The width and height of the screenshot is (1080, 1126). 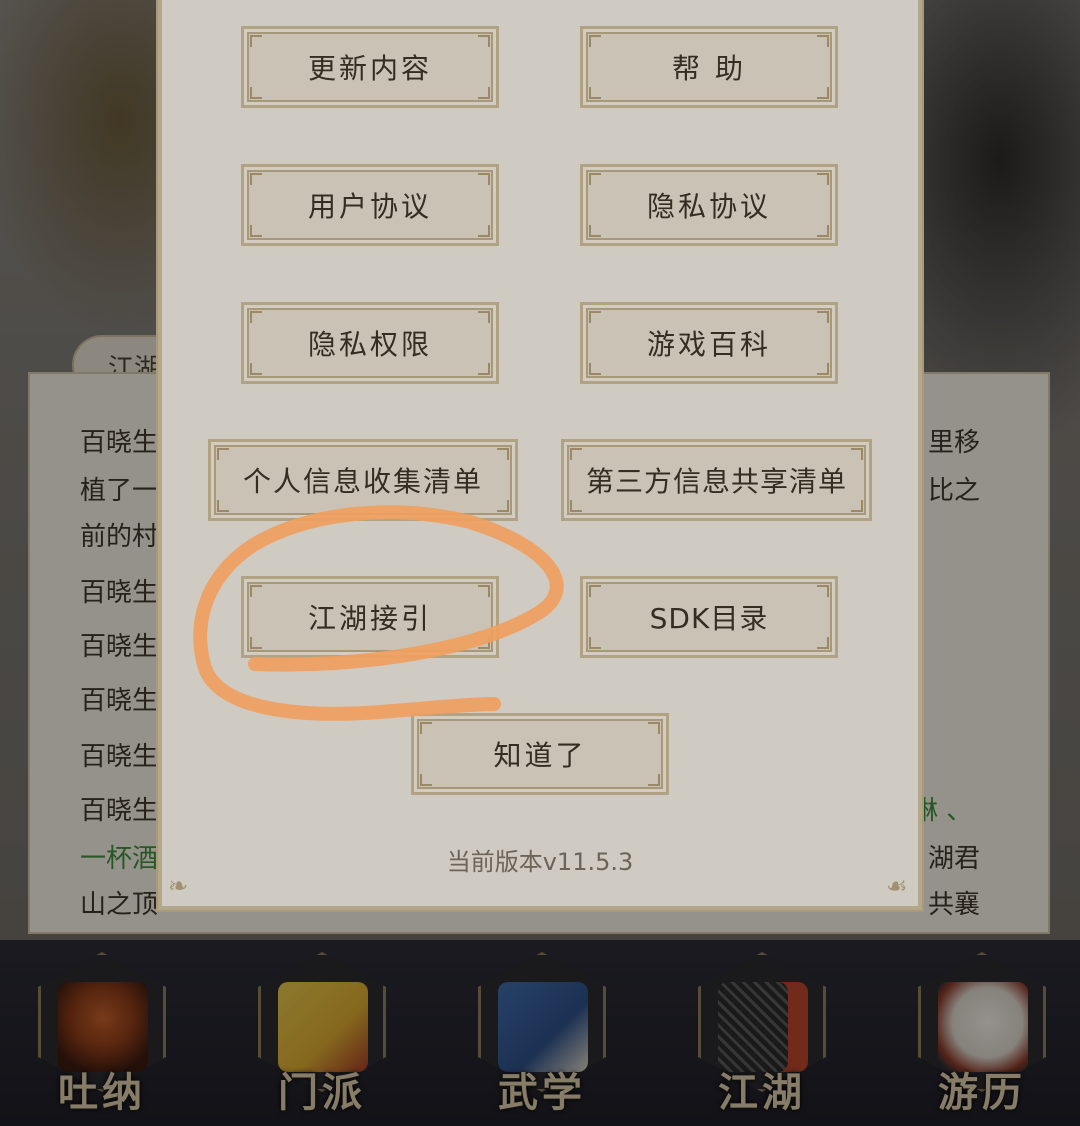 I want to click on sdk-list-button: SDK目录, so click(x=709, y=617).